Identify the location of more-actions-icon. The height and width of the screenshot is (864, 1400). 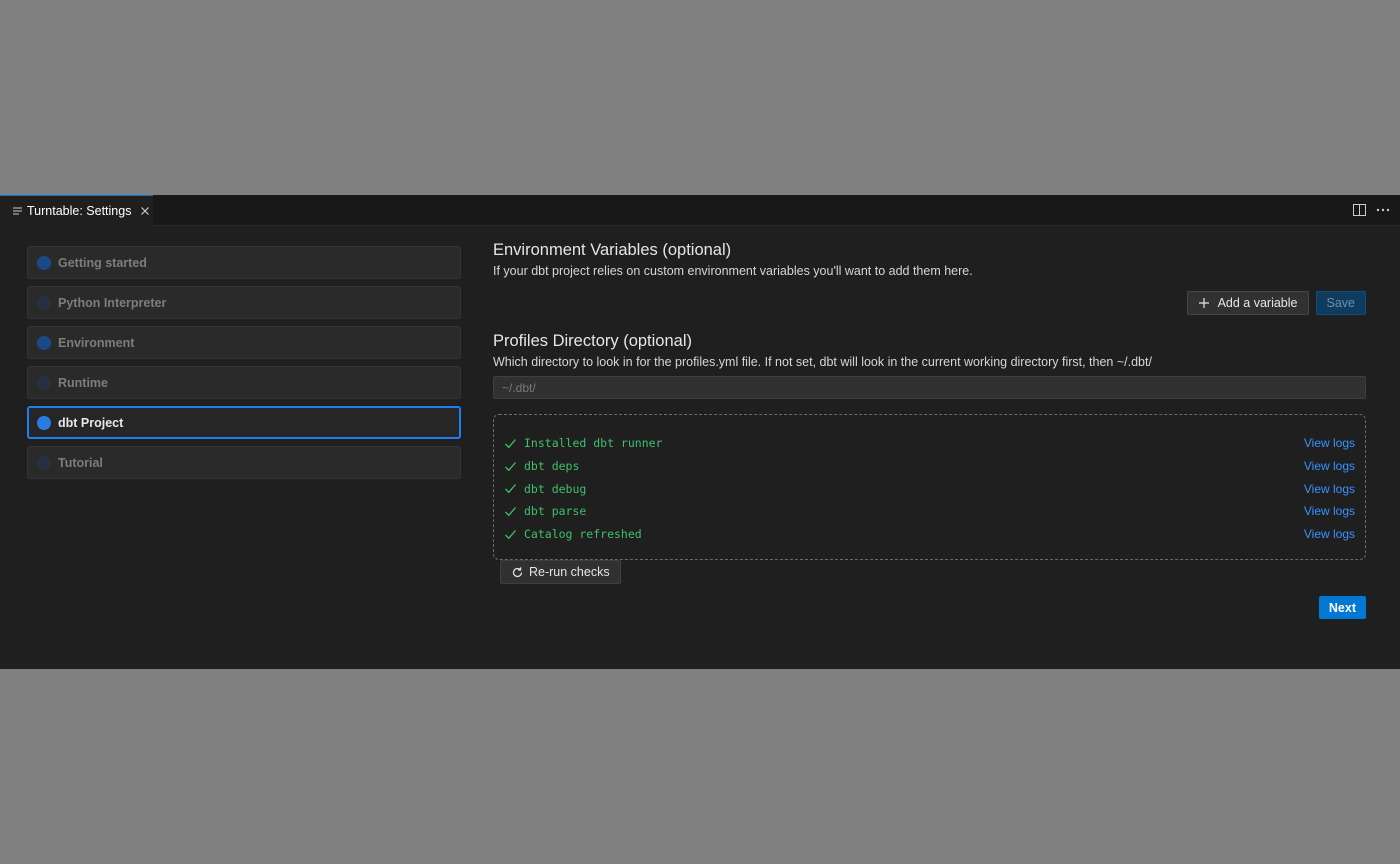
(1383, 210).